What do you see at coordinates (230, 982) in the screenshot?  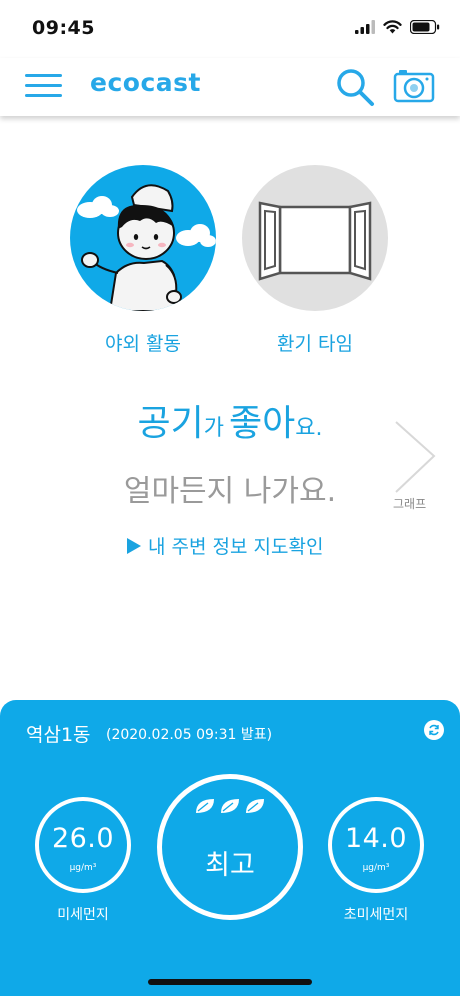 I see `home-indicator` at bounding box center [230, 982].